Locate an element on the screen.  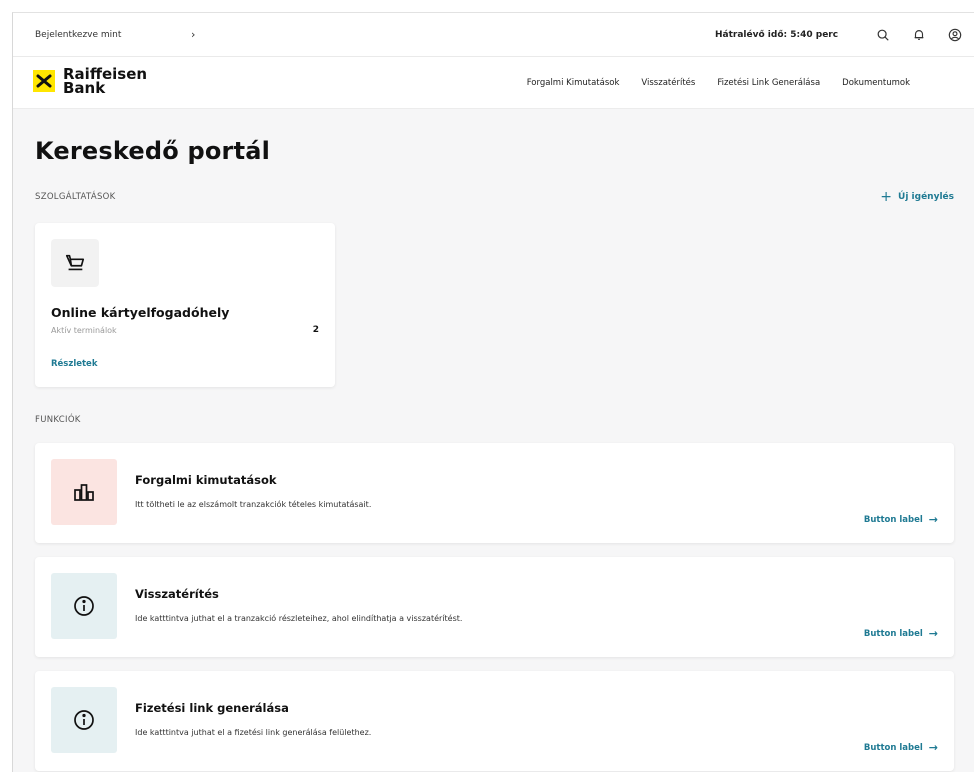
nav-item-visszaterites: Visszatérítés is located at coordinates (668, 83).